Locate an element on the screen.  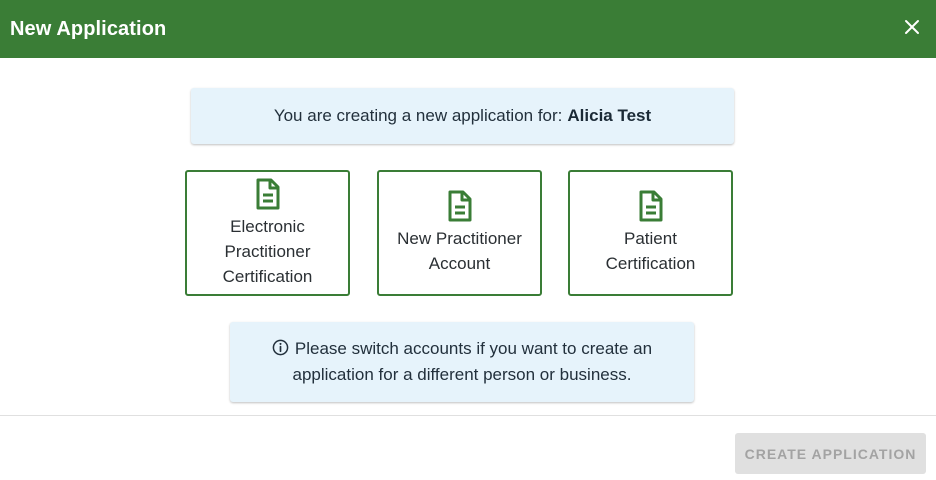
option-patient-certification: Patient Certification is located at coordinates (650, 233).